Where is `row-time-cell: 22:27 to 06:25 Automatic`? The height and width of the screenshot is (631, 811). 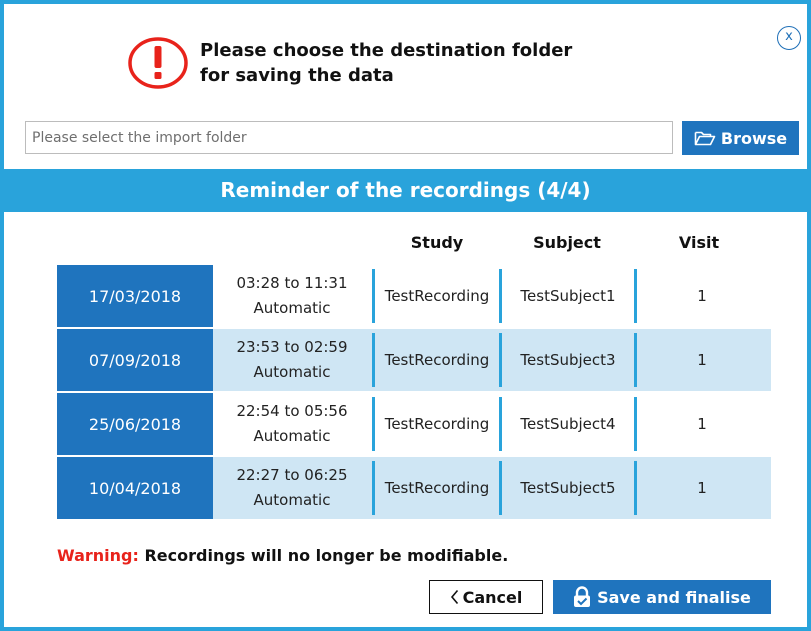 row-time-cell: 22:27 to 06:25 Automatic is located at coordinates (292, 488).